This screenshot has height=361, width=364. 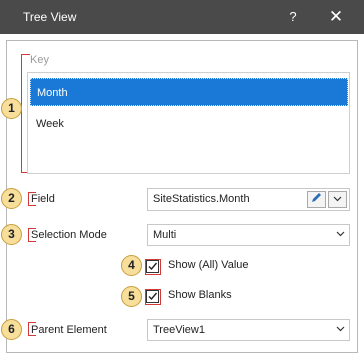 I want to click on parent-element-label: Parent Element, so click(x=69, y=330).